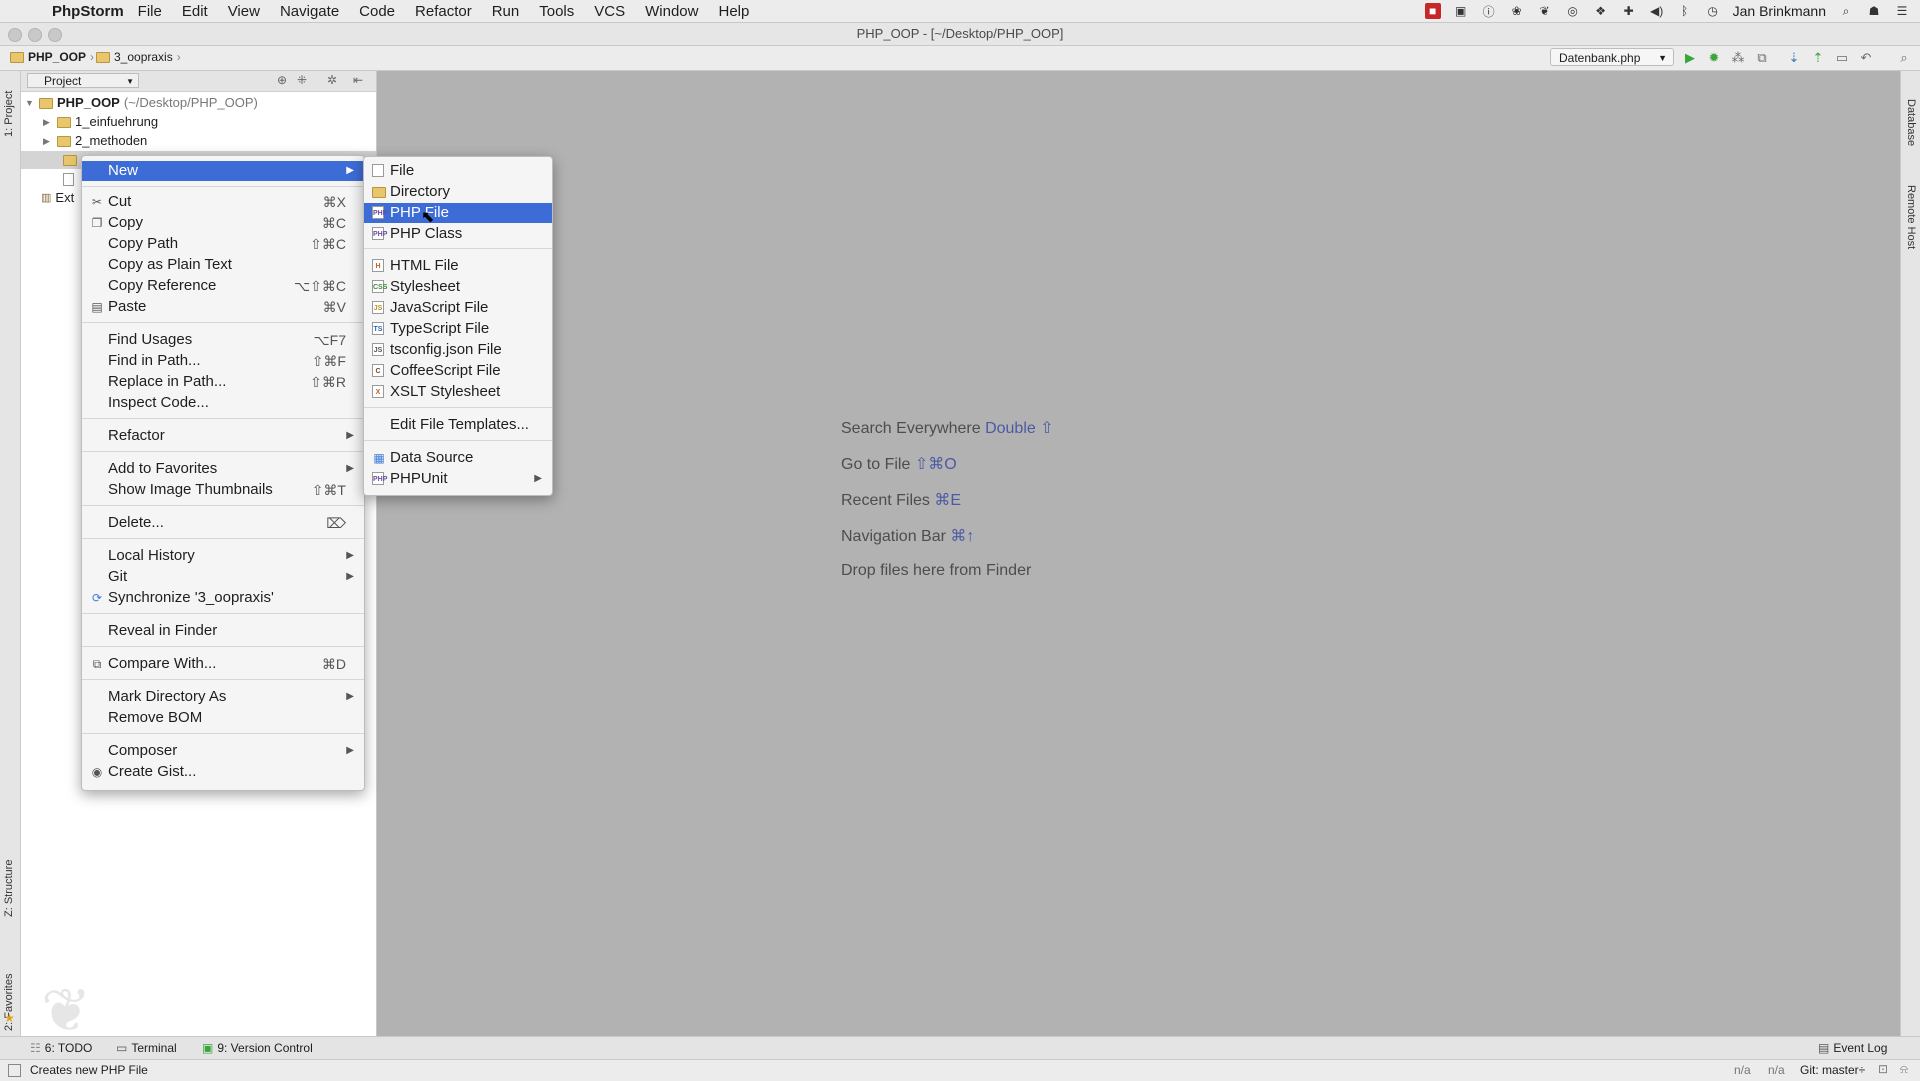  What do you see at coordinates (223, 265) in the screenshot?
I see `menu-item-copy-plain-text: Copy as Plain Text` at bounding box center [223, 265].